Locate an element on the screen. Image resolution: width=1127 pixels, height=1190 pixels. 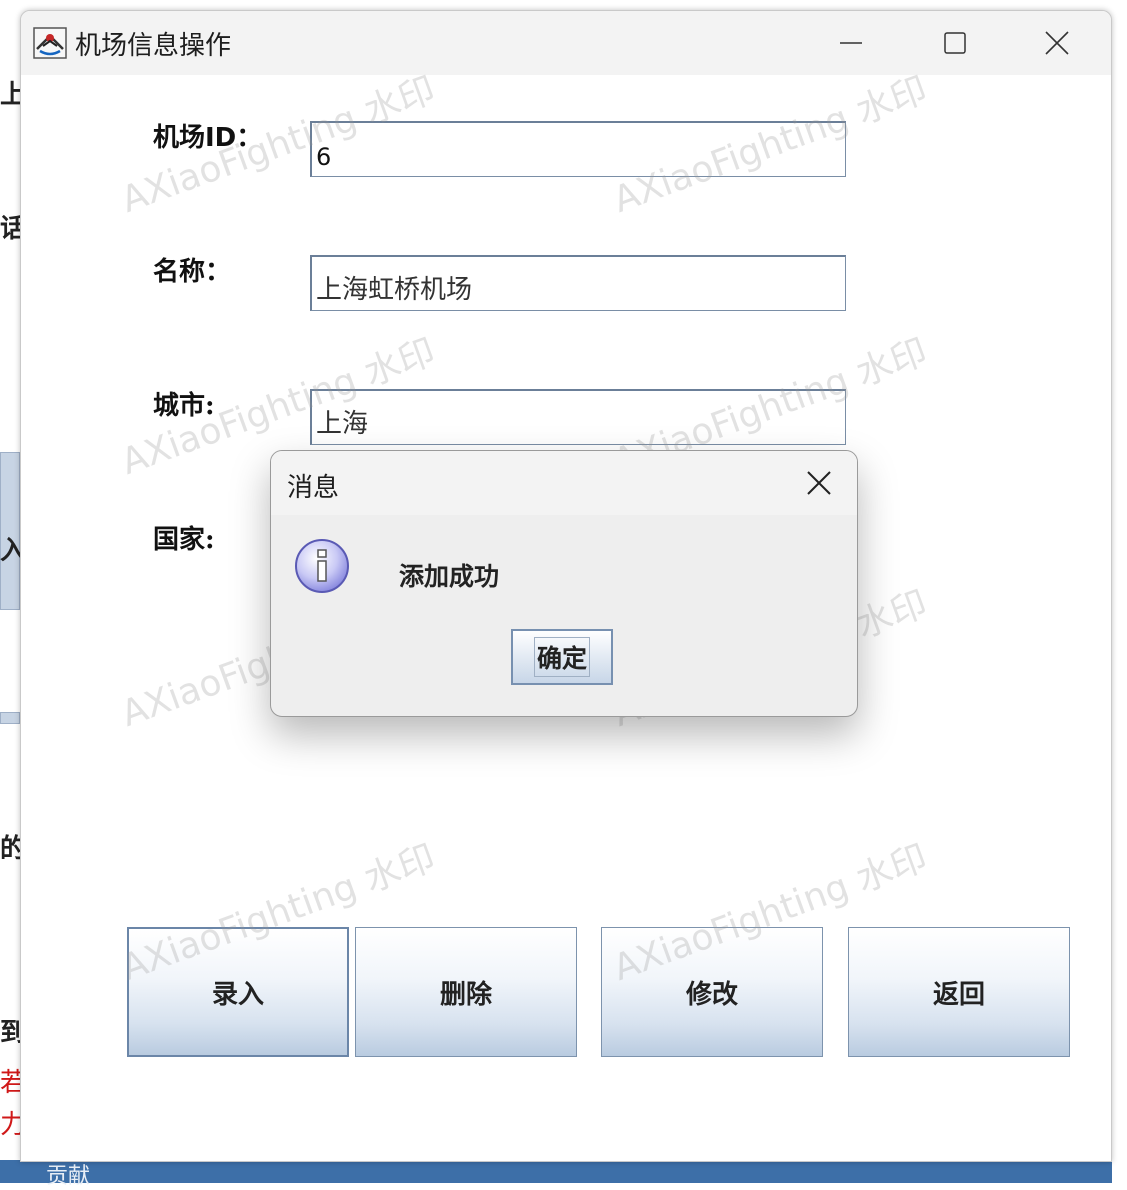
minimize-icon is located at coordinates (851, 43).